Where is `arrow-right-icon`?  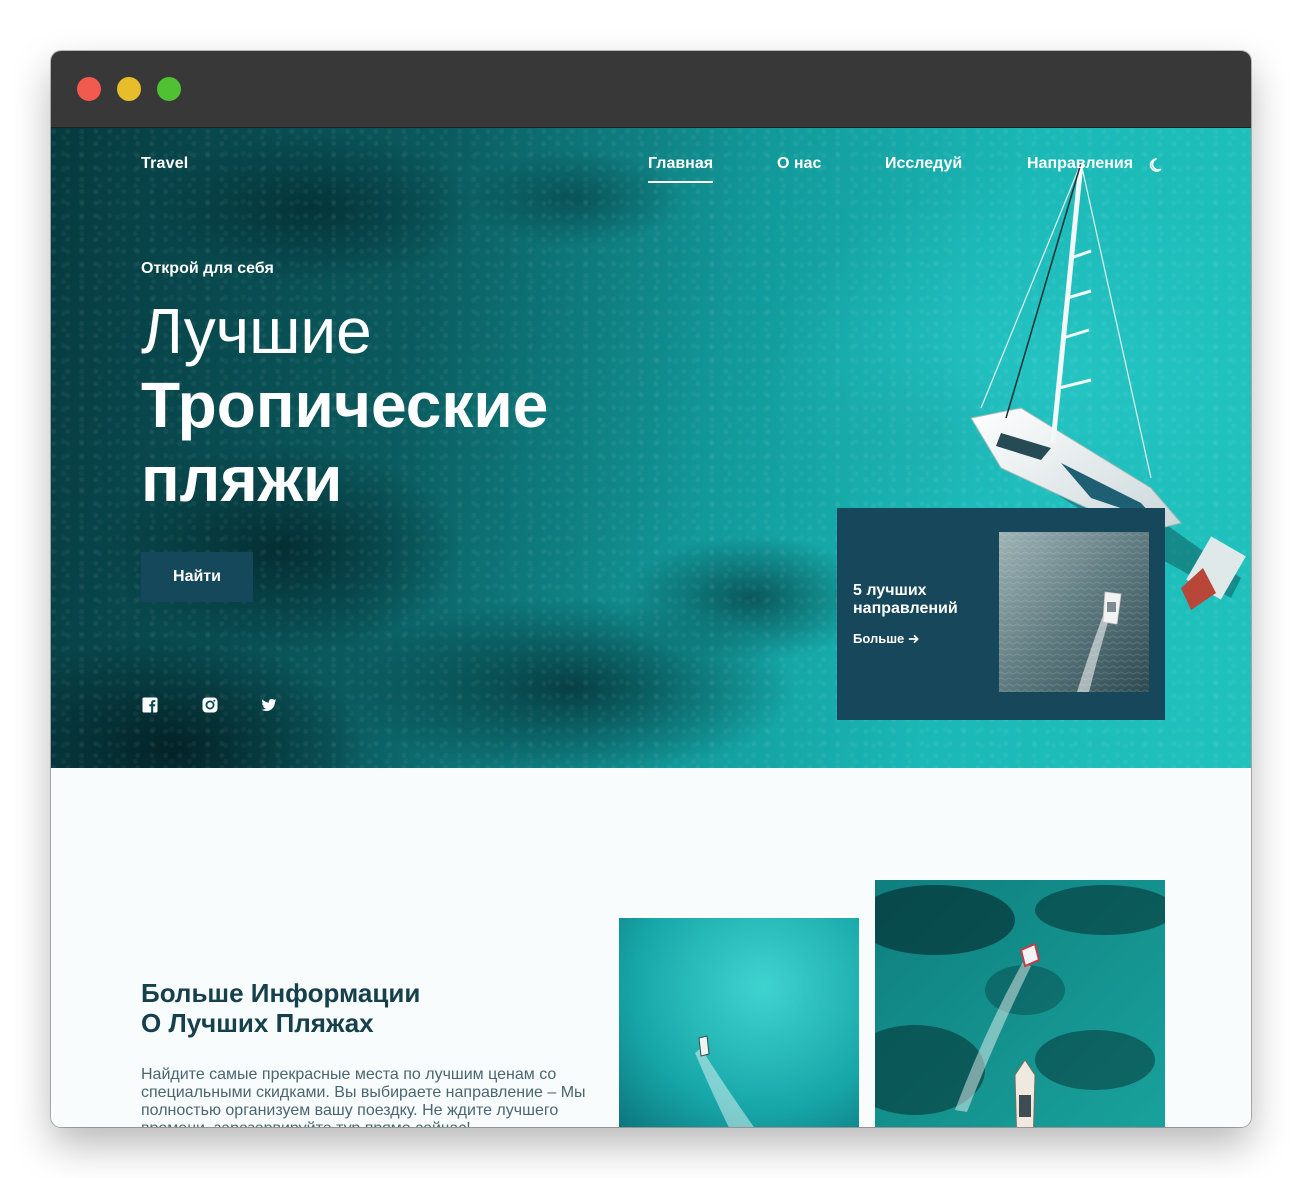 arrow-right-icon is located at coordinates (913, 638).